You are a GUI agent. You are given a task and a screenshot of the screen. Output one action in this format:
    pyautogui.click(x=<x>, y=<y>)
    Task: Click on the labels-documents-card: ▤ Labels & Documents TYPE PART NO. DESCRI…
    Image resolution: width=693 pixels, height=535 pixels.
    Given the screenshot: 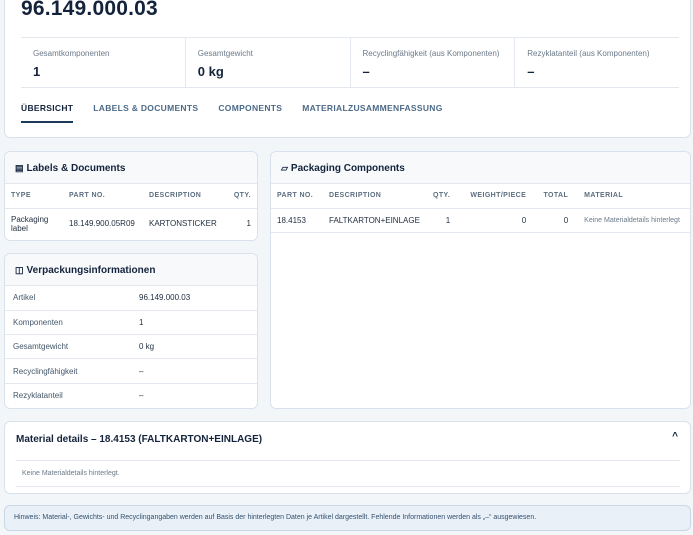 What is the action you would take?
    pyautogui.click(x=131, y=196)
    